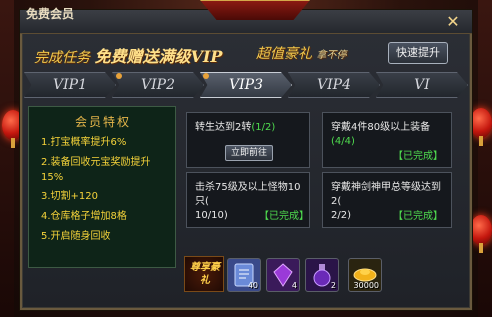 This screenshot has width=492, height=317. I want to click on task-card-kill: 击杀75级及以上怪物10只( 10/10) 【已完成】, so click(248, 200).